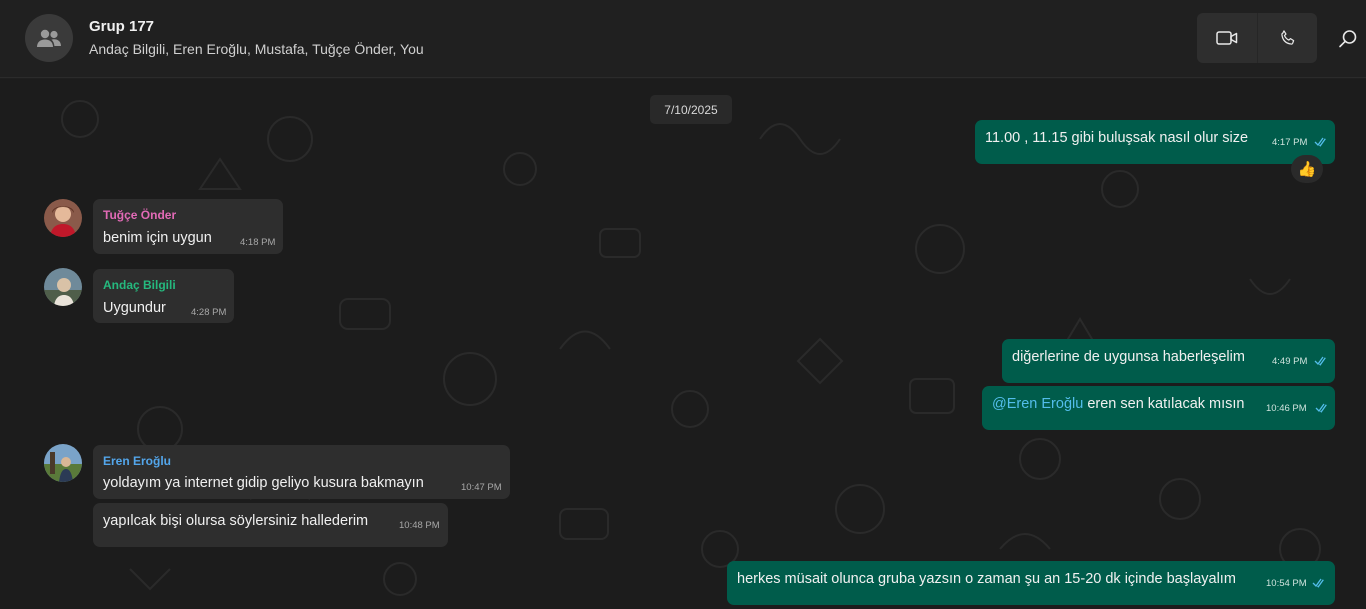 Image resolution: width=1366 pixels, height=609 pixels. Describe the element at coordinates (139, 285) in the screenshot. I see `sender-name: Andaç Bilgili` at that location.